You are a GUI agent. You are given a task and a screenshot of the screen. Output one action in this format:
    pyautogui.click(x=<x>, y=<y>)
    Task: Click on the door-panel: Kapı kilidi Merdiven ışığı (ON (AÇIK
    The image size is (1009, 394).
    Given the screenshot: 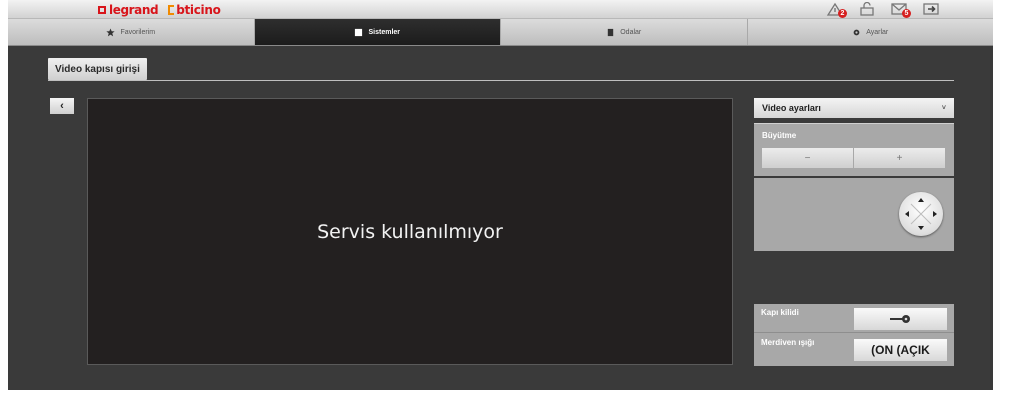 What is the action you would take?
    pyautogui.click(x=854, y=335)
    